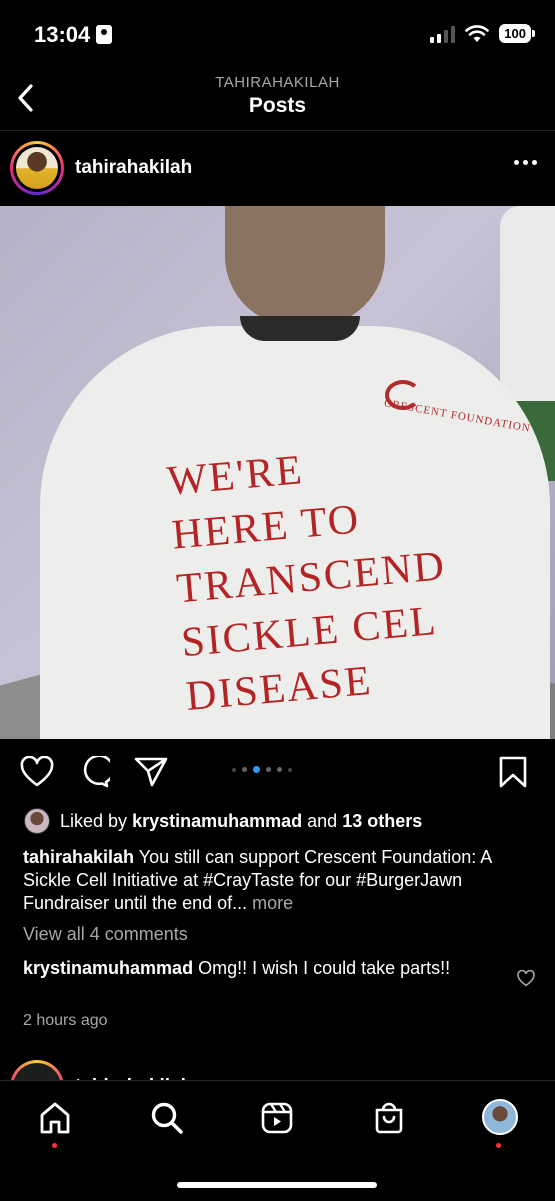 This screenshot has width=555, height=1201. I want to click on liker-avatar, so click(37, 821).